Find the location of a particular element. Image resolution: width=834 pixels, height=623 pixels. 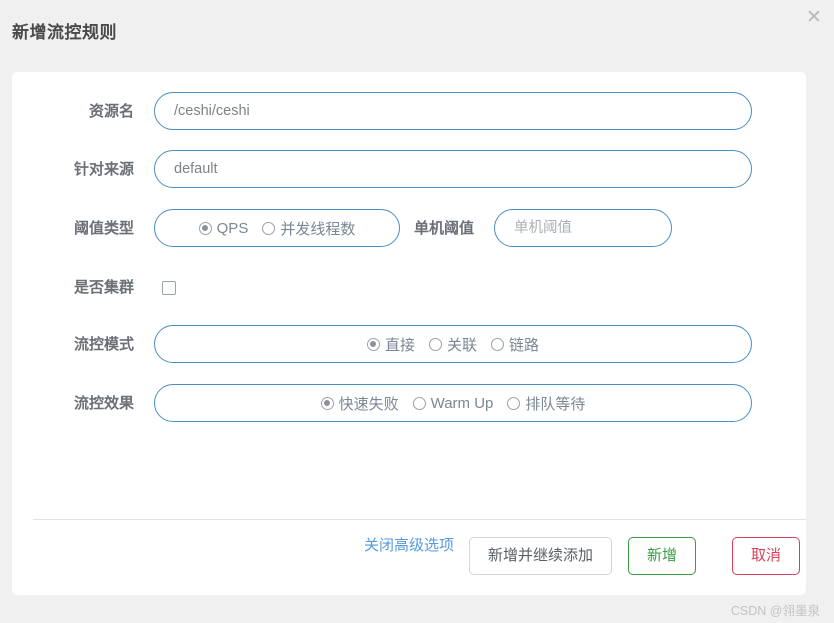

form-row-flow-mode: 流控模式 直接 关联 链路 is located at coordinates (409, 345).